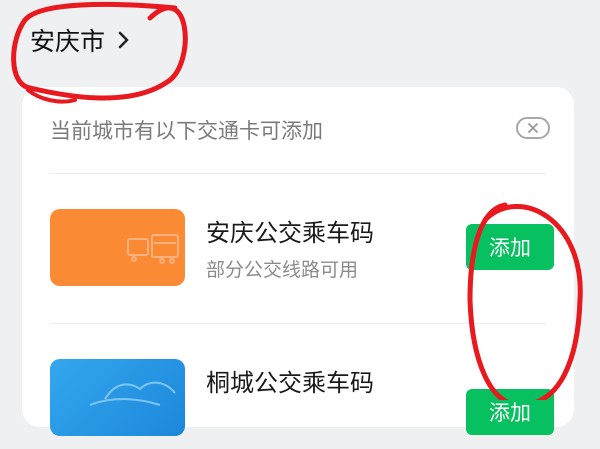  Describe the element at coordinates (290, 233) in the screenshot. I see `item-title: 安庆公交乘车码` at that location.